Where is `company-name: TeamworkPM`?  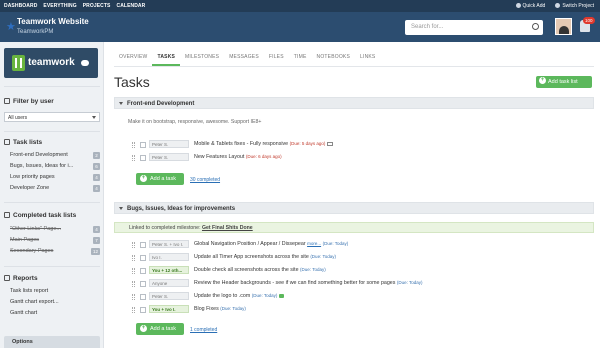
company-name: TeamworkPM is located at coordinates (35, 32).